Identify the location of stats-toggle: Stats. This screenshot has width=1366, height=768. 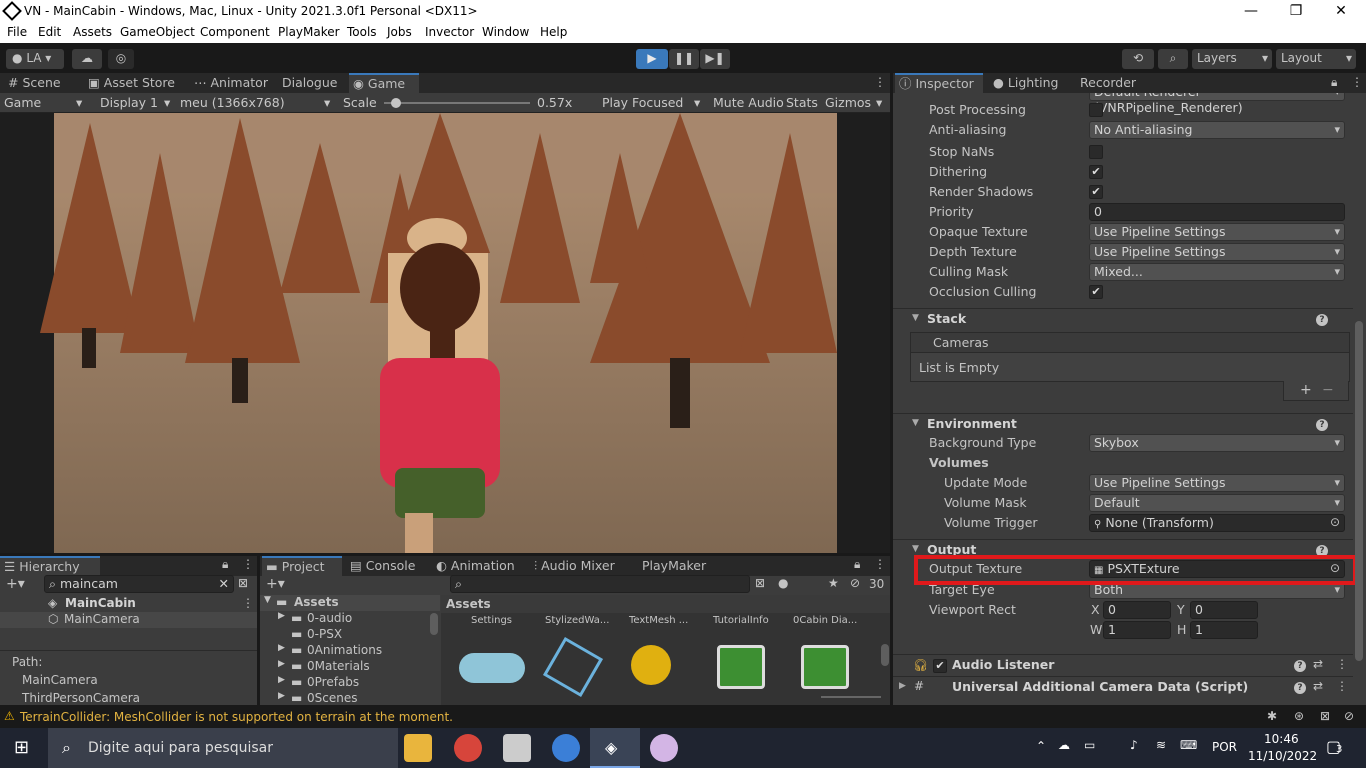
(802, 102).